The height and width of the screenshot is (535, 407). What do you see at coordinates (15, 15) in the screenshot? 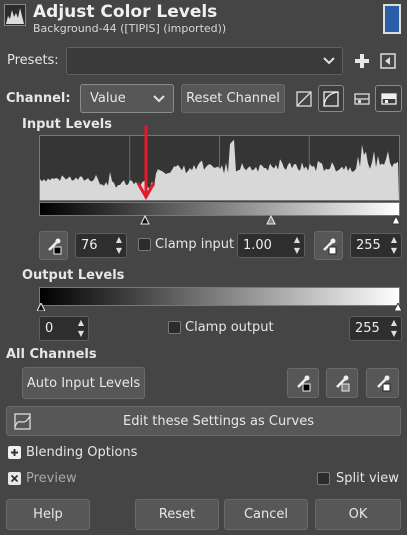
I see `levels-icon` at bounding box center [15, 15].